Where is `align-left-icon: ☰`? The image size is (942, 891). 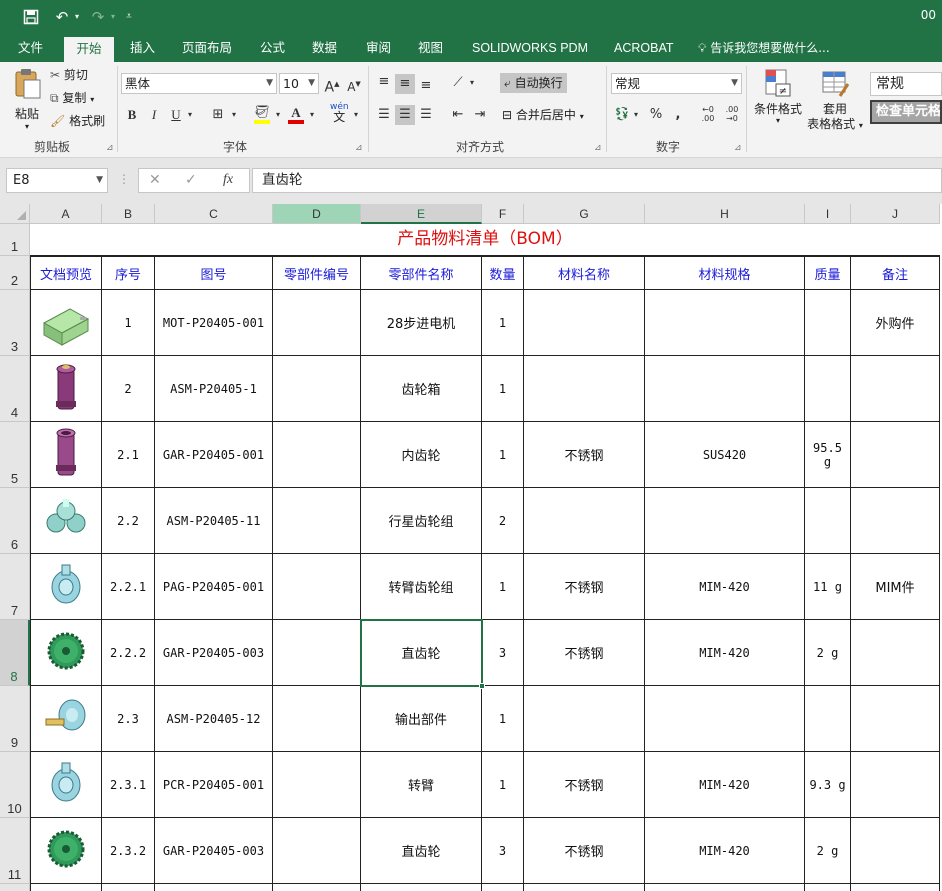
align-left-icon: ☰ is located at coordinates (384, 115).